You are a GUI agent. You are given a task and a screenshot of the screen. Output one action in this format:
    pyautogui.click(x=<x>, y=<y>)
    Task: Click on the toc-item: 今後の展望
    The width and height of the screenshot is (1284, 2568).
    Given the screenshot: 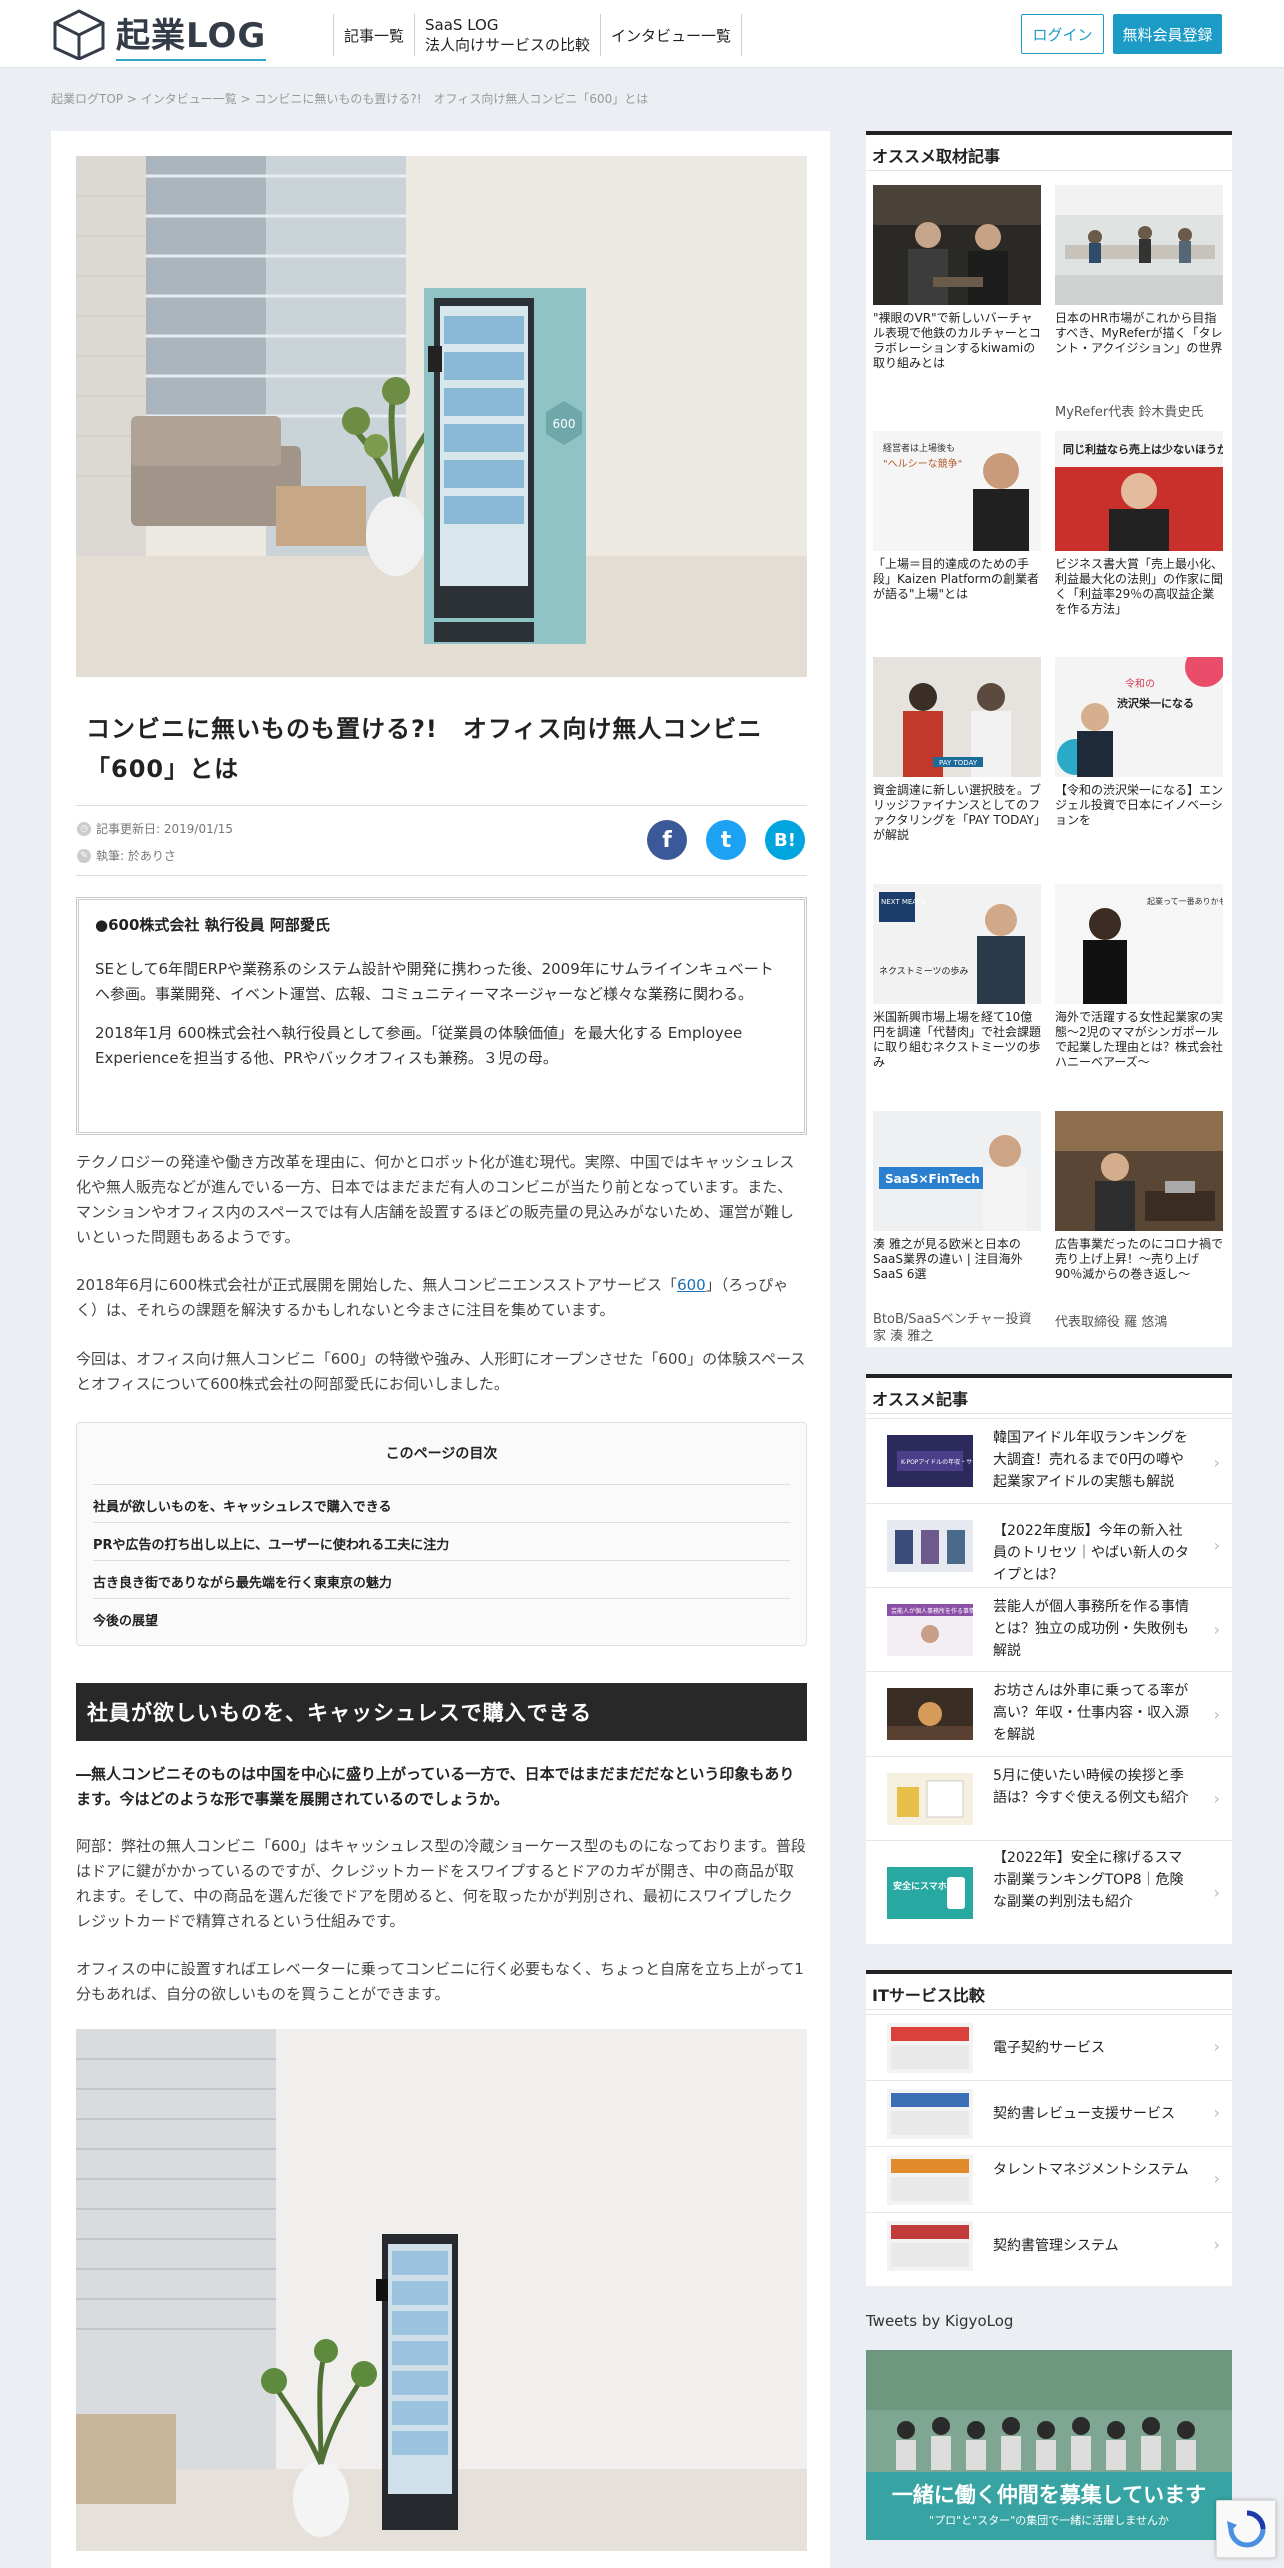 What is the action you would take?
    pyautogui.click(x=441, y=1617)
    